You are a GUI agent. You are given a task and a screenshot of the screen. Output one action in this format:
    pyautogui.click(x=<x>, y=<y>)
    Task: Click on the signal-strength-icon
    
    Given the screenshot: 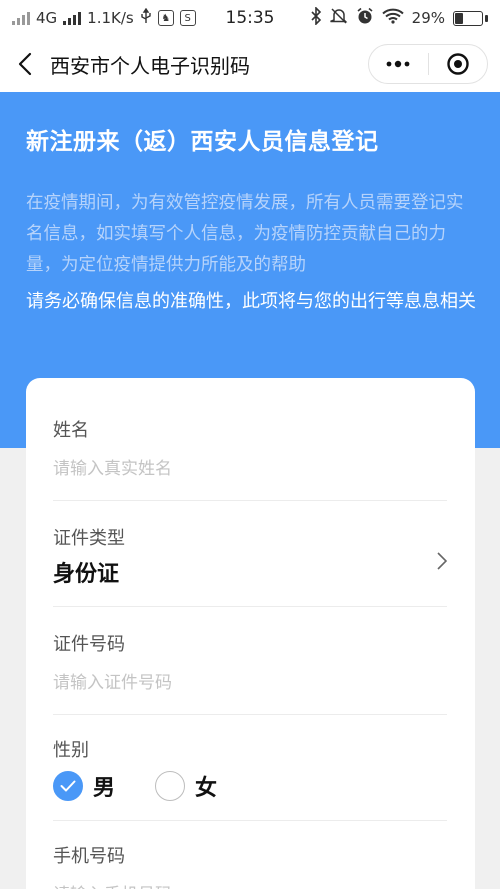 What is the action you would take?
    pyautogui.click(x=72, y=18)
    